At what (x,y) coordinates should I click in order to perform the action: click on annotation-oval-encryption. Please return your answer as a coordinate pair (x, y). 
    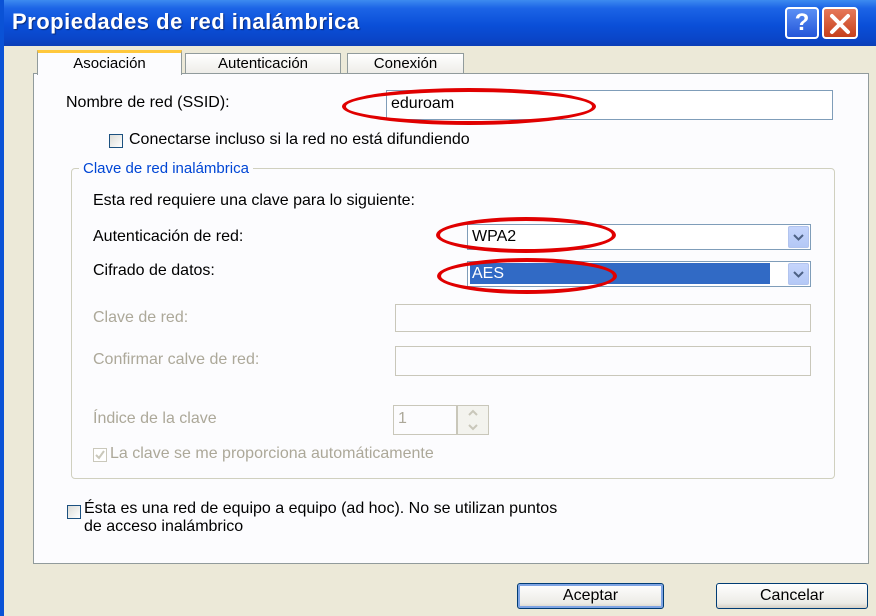
    Looking at the image, I should click on (527, 276).